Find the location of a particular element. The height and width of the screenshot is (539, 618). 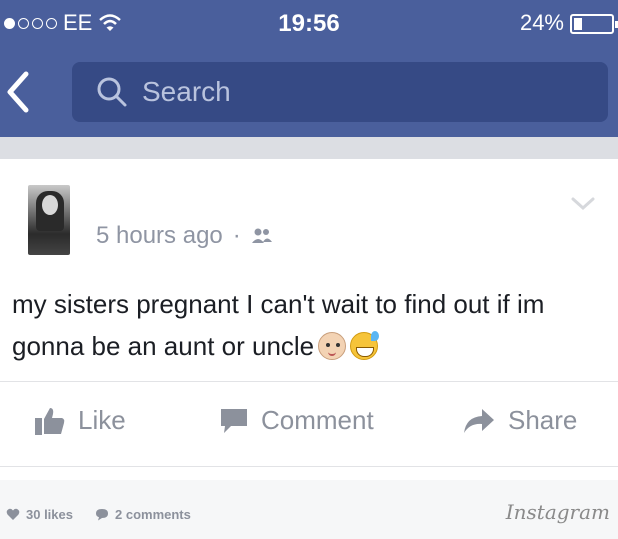

baby-face-emoji is located at coordinates (332, 346).